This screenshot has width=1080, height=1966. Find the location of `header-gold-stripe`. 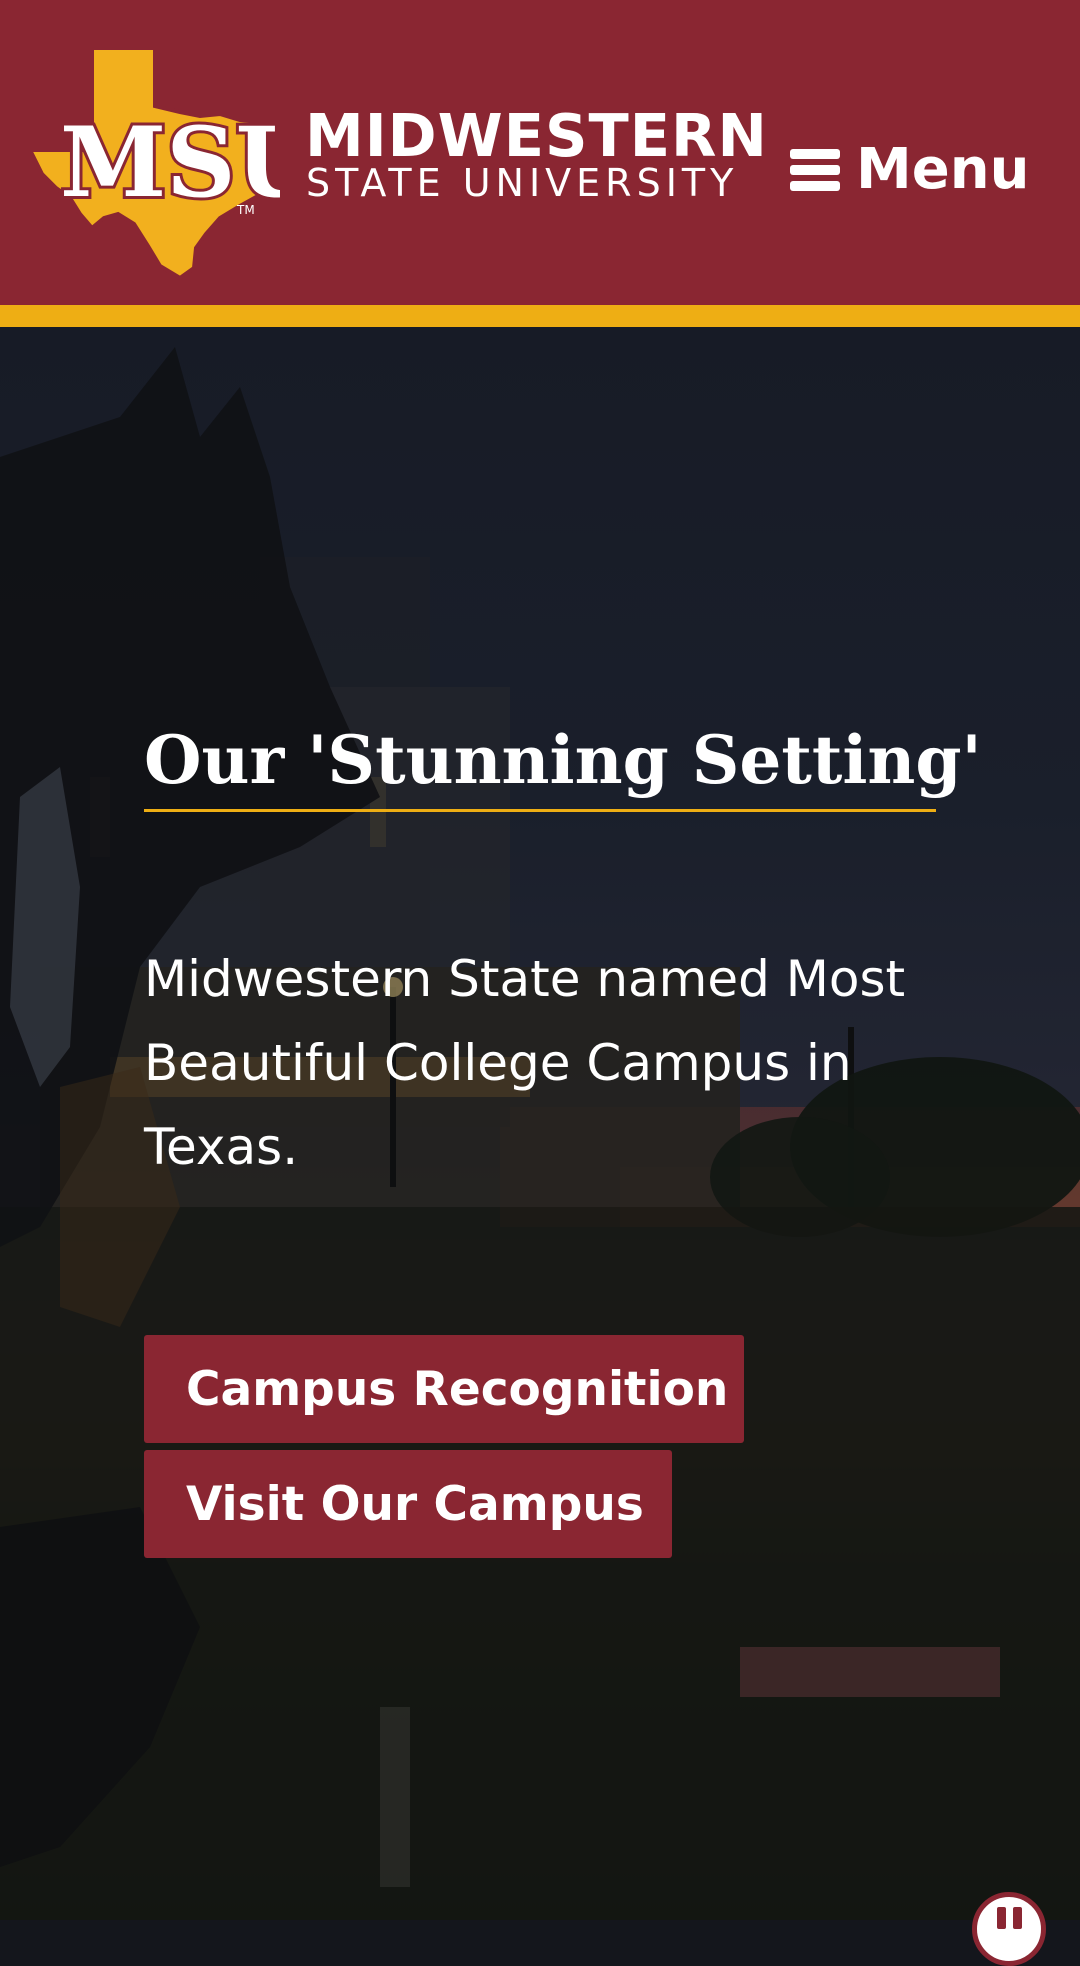

header-gold-stripe is located at coordinates (540, 316).